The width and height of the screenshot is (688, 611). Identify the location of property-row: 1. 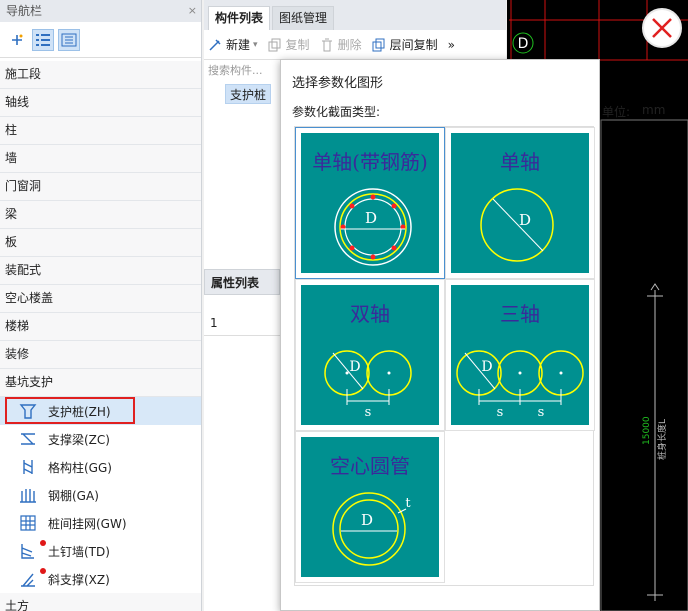
(242, 324).